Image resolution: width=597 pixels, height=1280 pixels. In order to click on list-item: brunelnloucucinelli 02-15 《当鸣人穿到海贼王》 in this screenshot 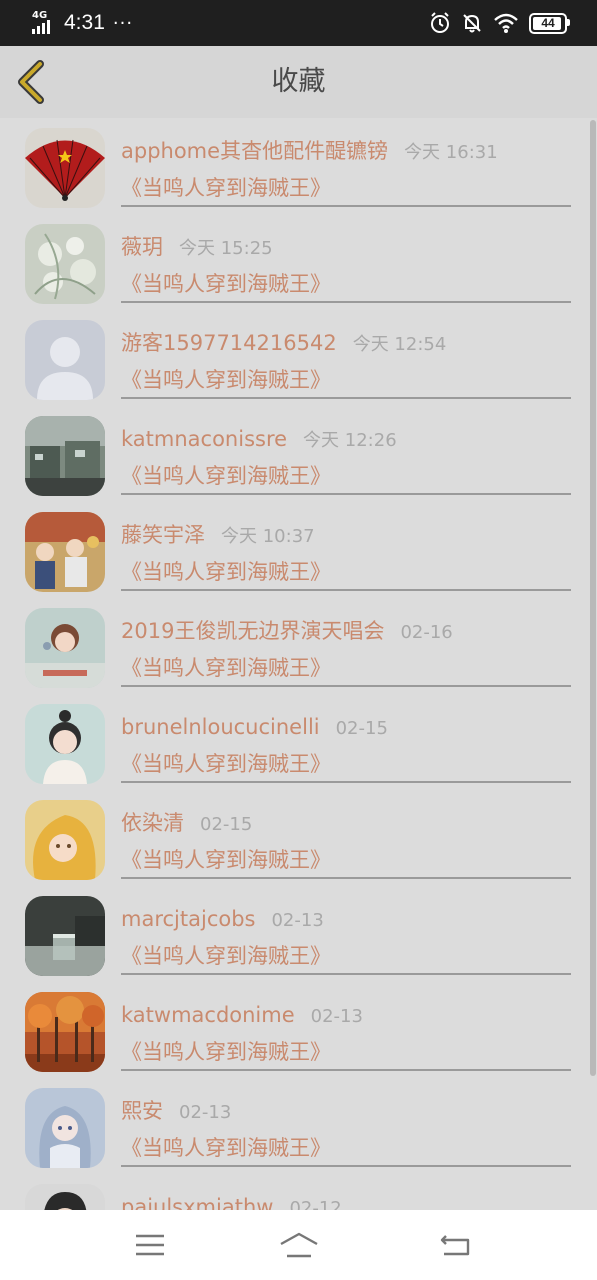, I will do `click(298, 742)`.